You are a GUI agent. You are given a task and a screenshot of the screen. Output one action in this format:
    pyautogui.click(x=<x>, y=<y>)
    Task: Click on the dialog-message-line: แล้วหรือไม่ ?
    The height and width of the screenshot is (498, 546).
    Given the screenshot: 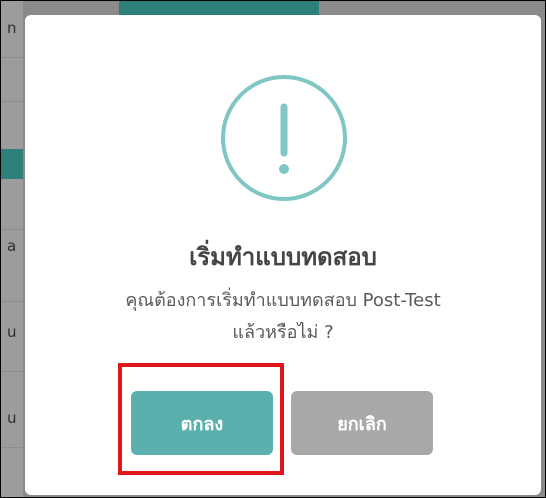 What is the action you would take?
    pyautogui.click(x=283, y=332)
    